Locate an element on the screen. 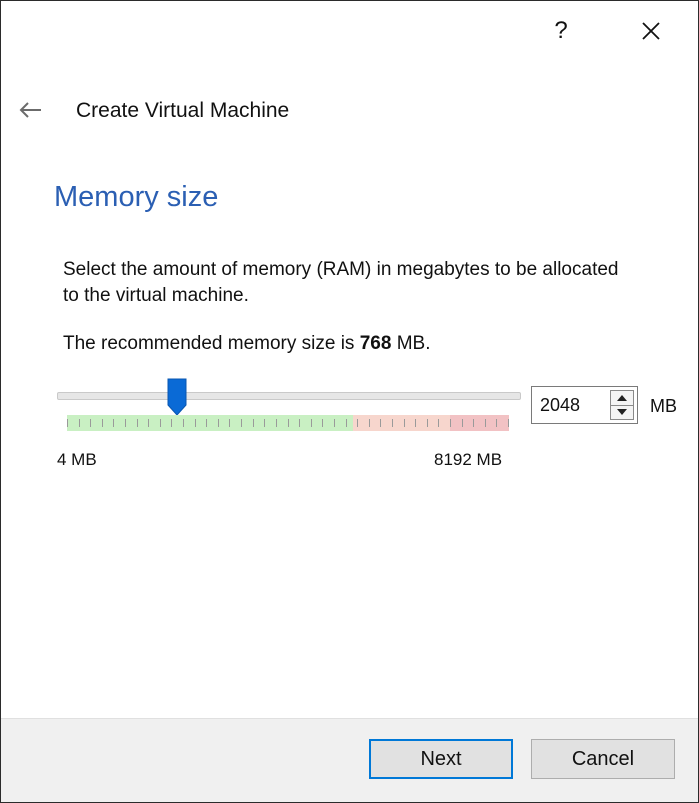 The height and width of the screenshot is (803, 699). slider-handle-icon is located at coordinates (177, 397).